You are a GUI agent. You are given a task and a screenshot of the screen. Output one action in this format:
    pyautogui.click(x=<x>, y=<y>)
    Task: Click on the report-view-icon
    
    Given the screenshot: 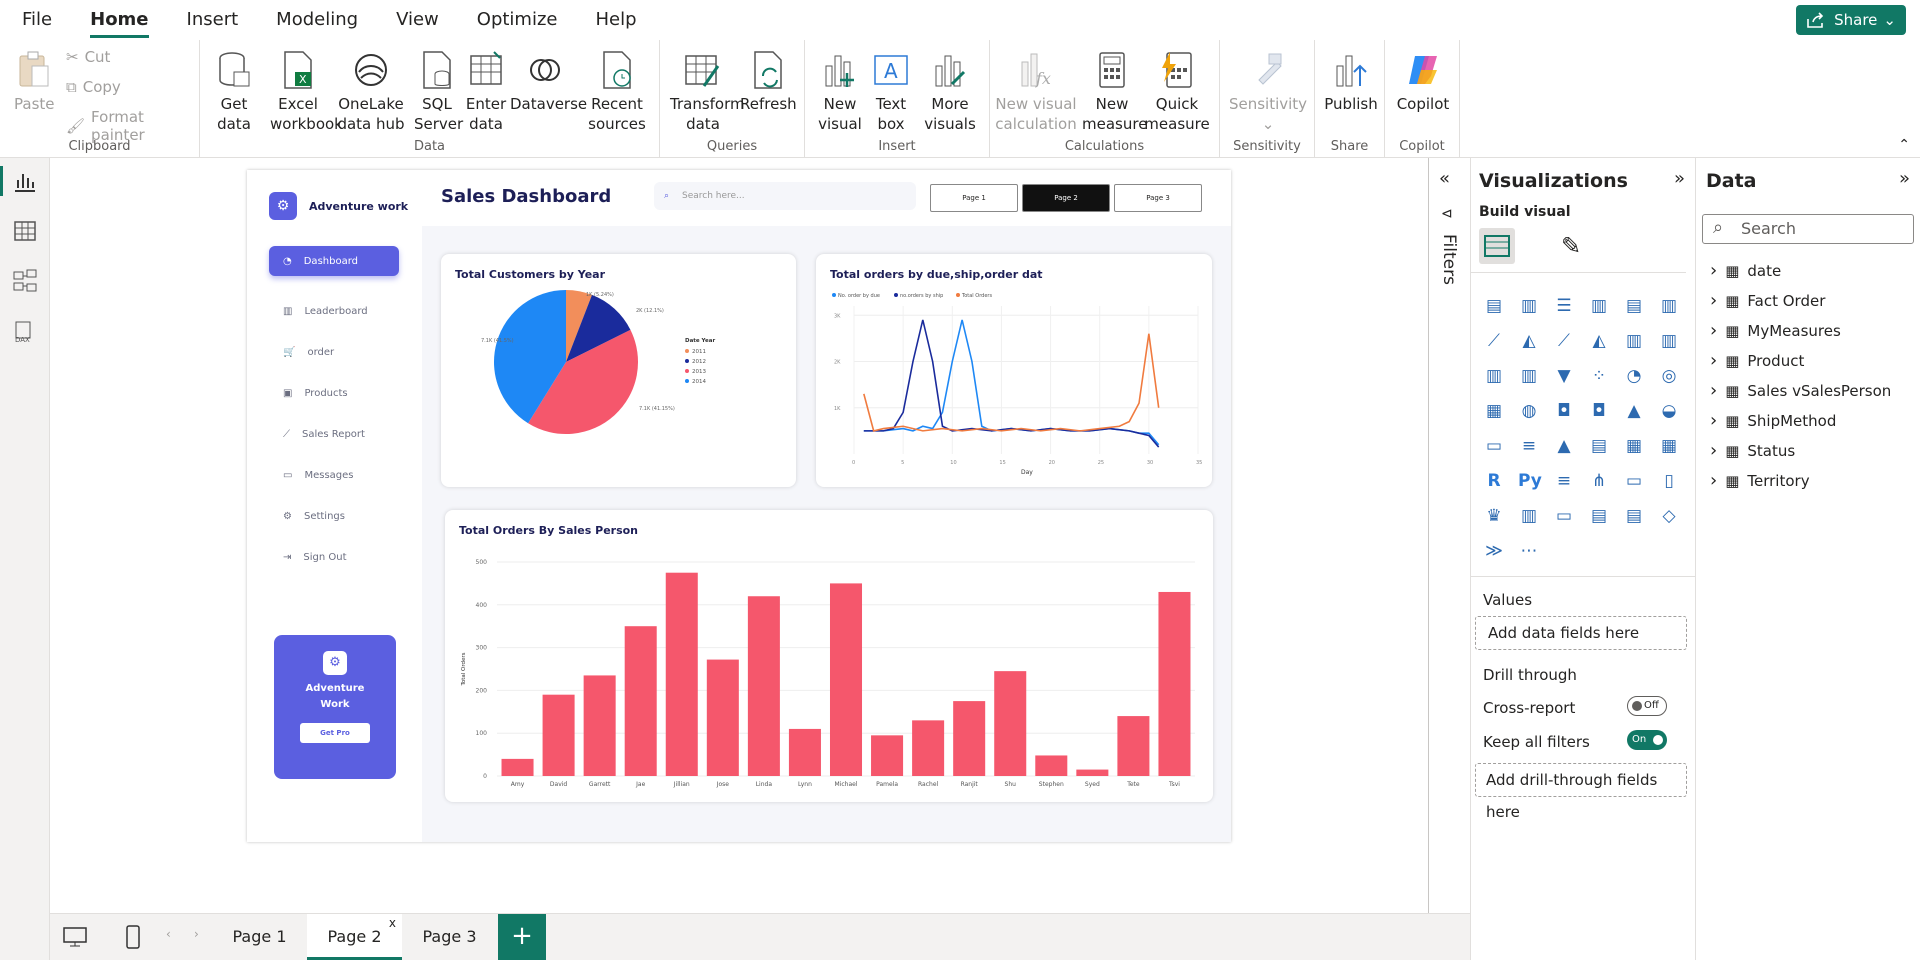 What is the action you would take?
    pyautogui.click(x=25, y=181)
    